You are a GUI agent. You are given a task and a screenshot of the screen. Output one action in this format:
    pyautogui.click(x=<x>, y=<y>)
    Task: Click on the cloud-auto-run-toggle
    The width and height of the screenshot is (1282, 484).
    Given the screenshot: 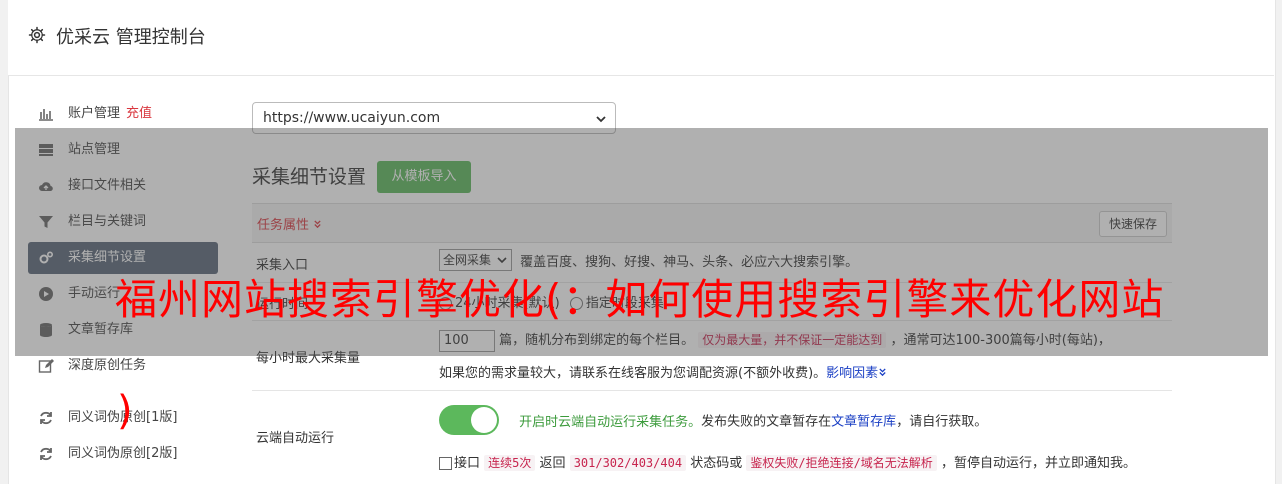 What is the action you would take?
    pyautogui.click(x=469, y=420)
    